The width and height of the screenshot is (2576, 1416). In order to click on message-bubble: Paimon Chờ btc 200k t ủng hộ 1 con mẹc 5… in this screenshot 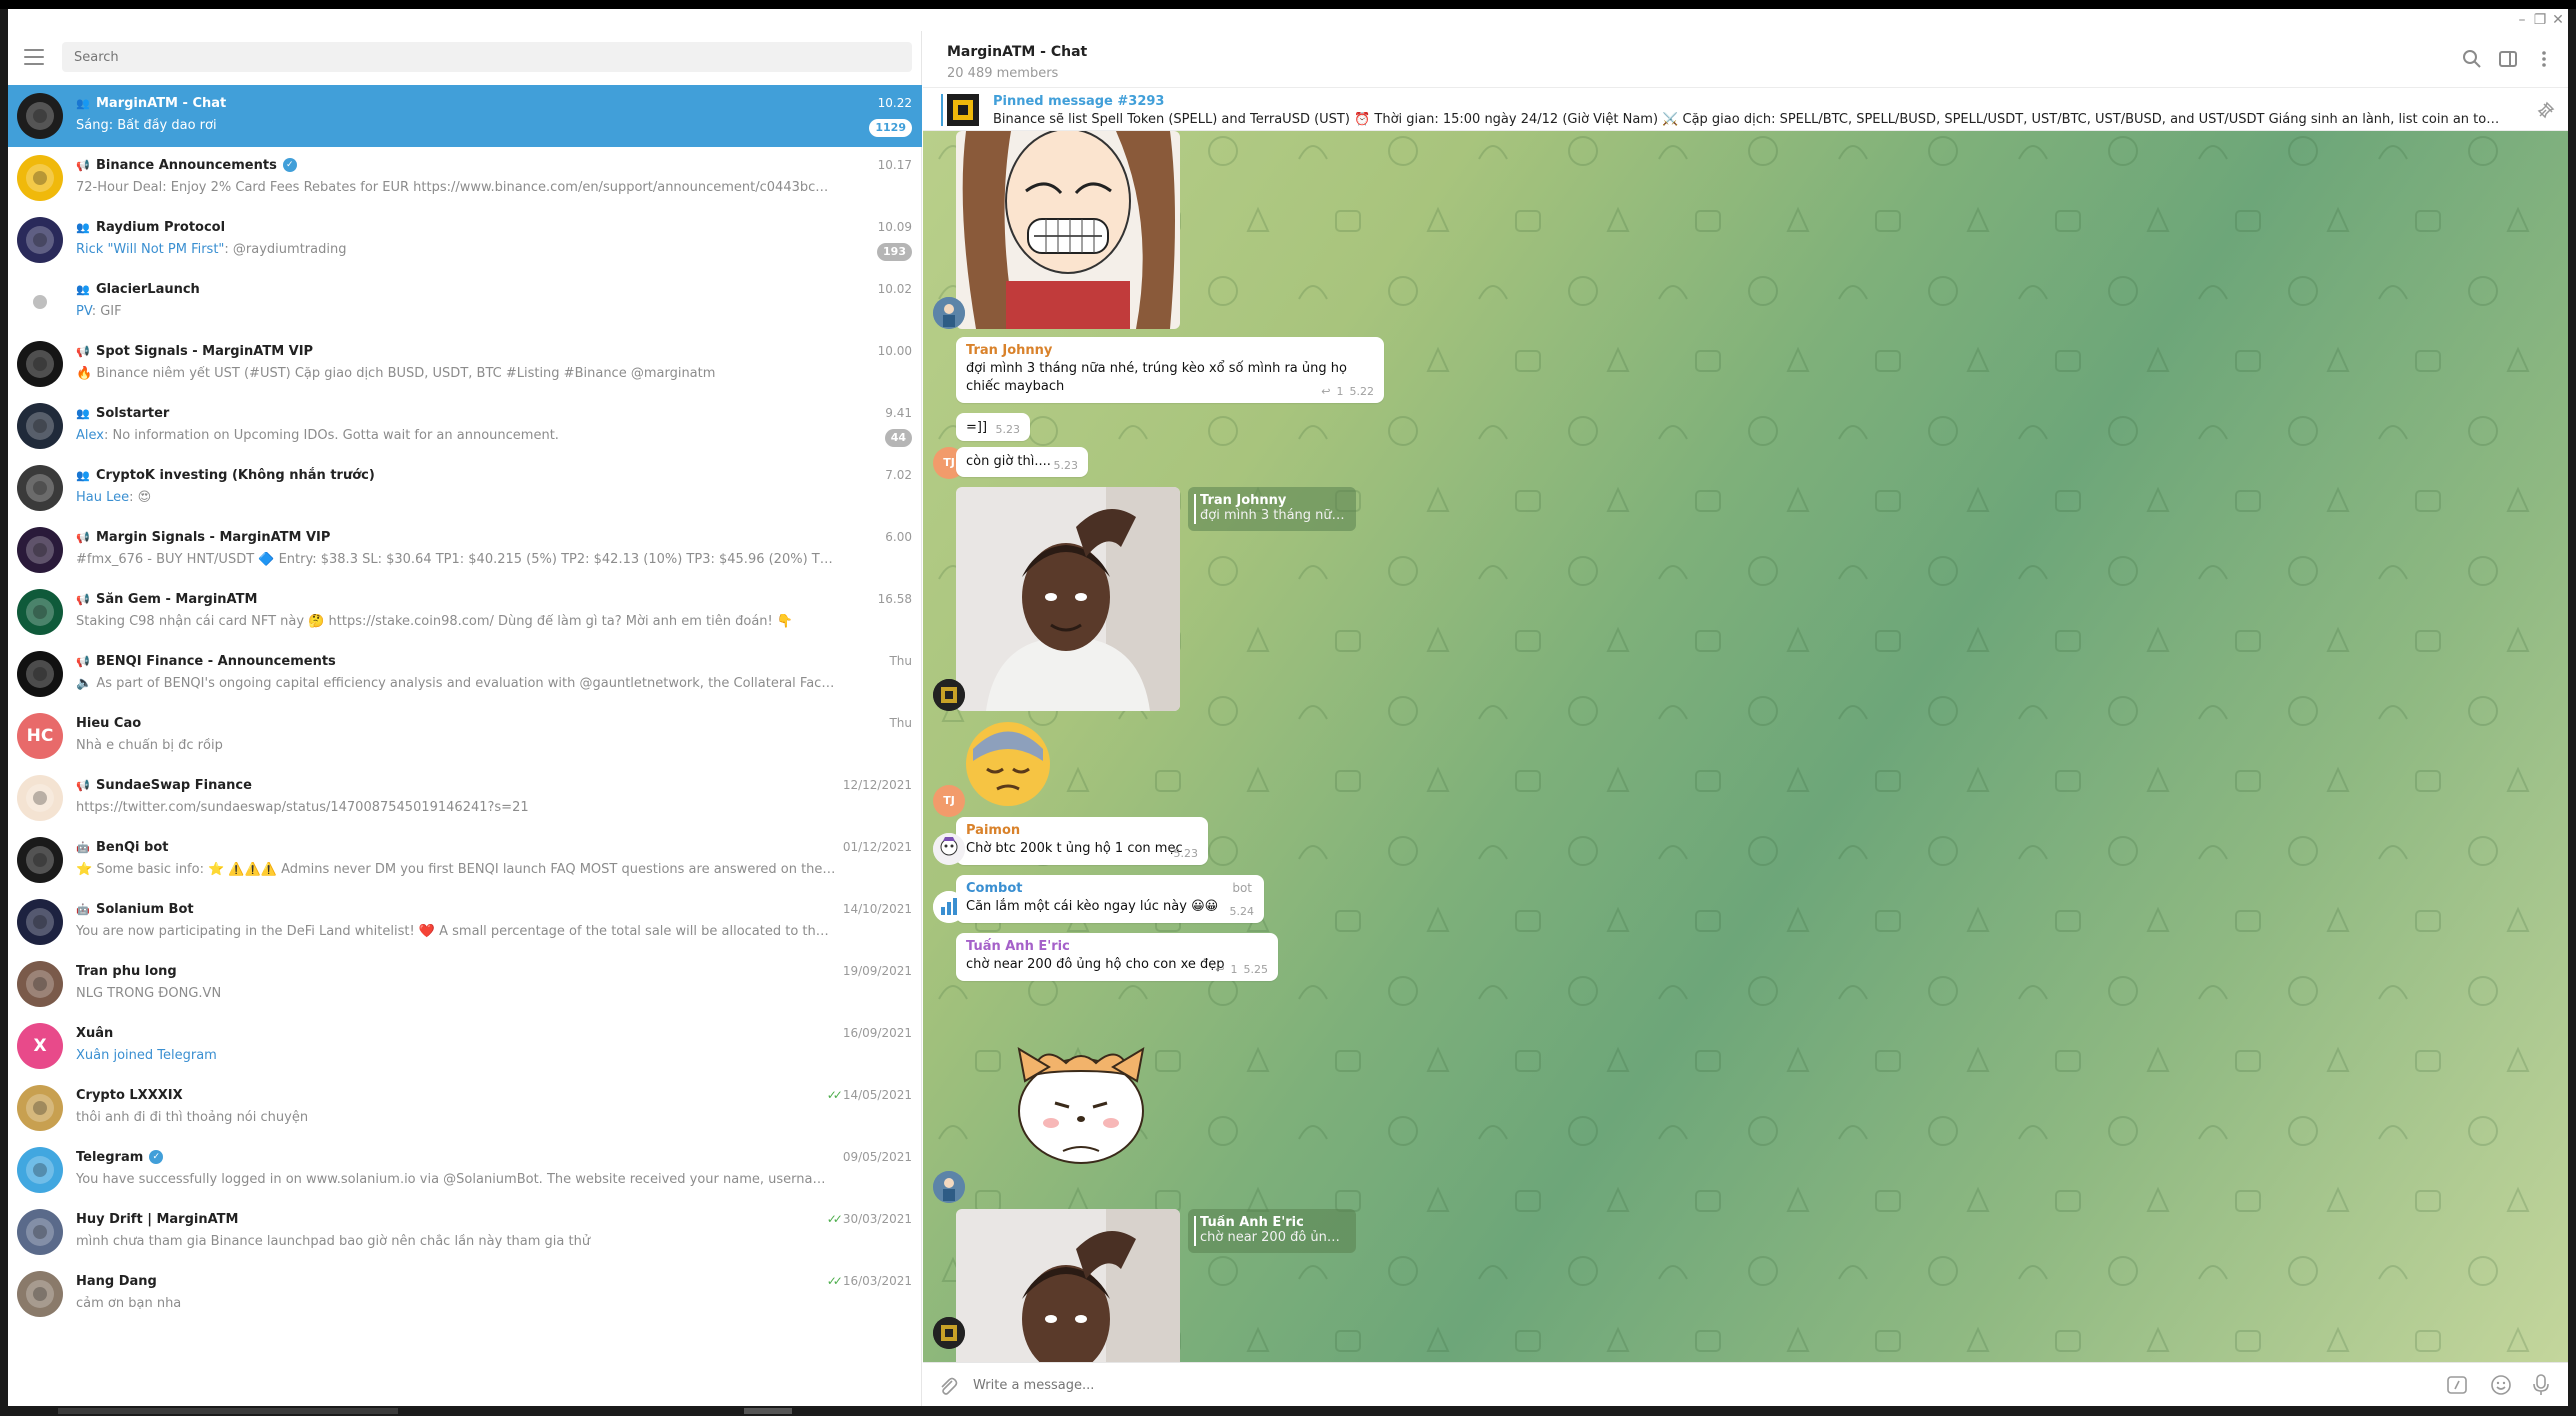, I will do `click(1082, 841)`.